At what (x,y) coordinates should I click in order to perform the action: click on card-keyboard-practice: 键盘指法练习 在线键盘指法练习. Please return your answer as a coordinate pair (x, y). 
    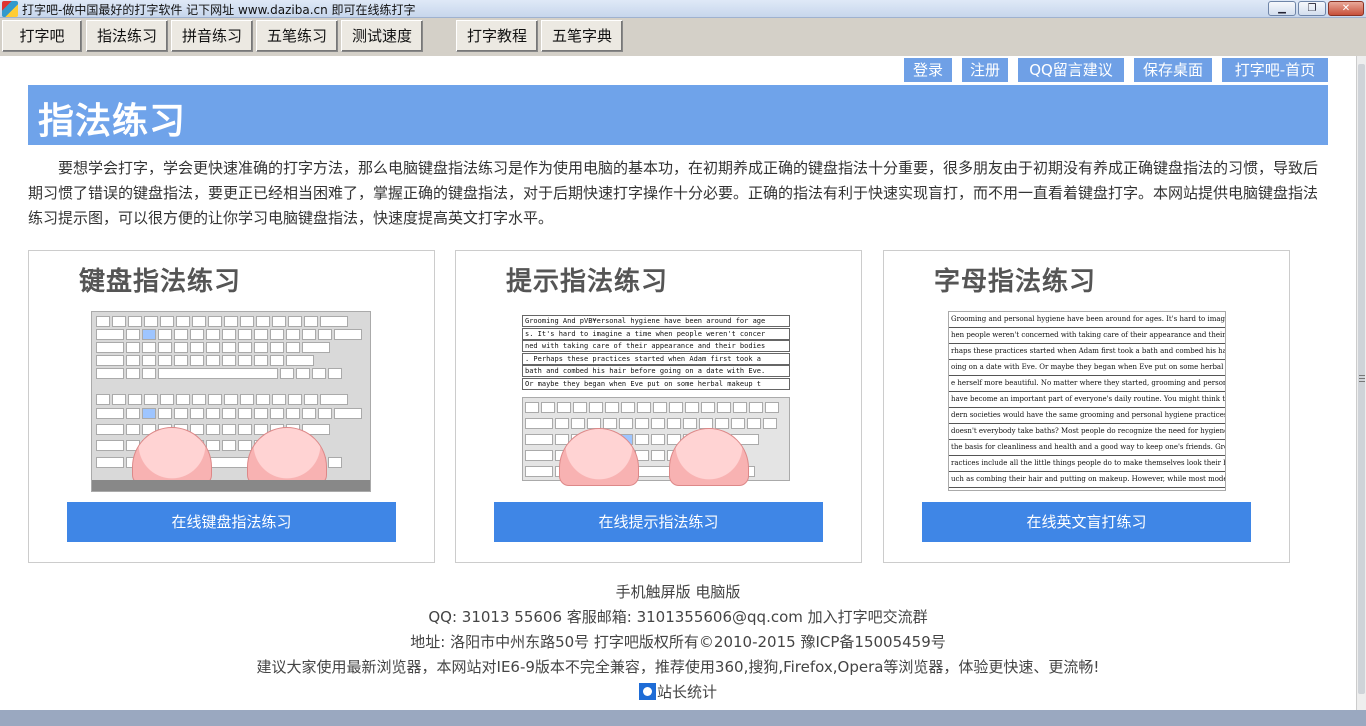
    Looking at the image, I should click on (231, 406).